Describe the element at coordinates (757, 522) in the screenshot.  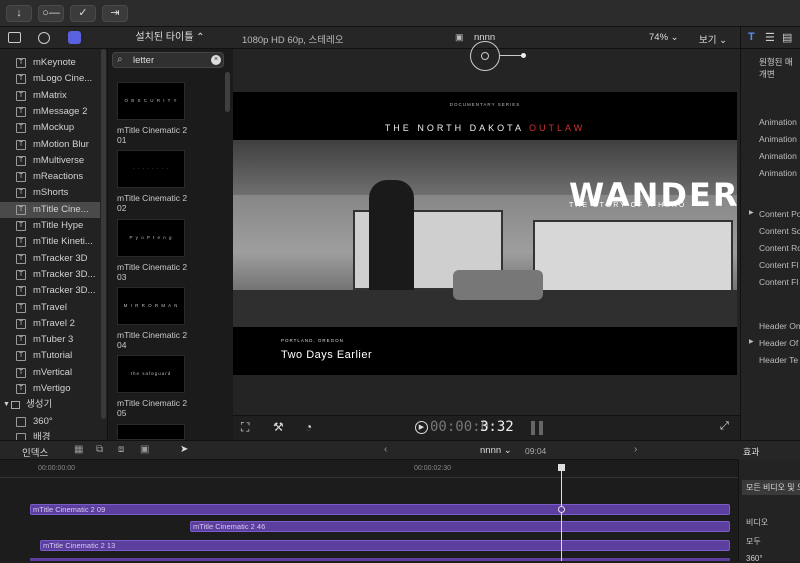
I see `effects-video-label: 비디오` at that location.